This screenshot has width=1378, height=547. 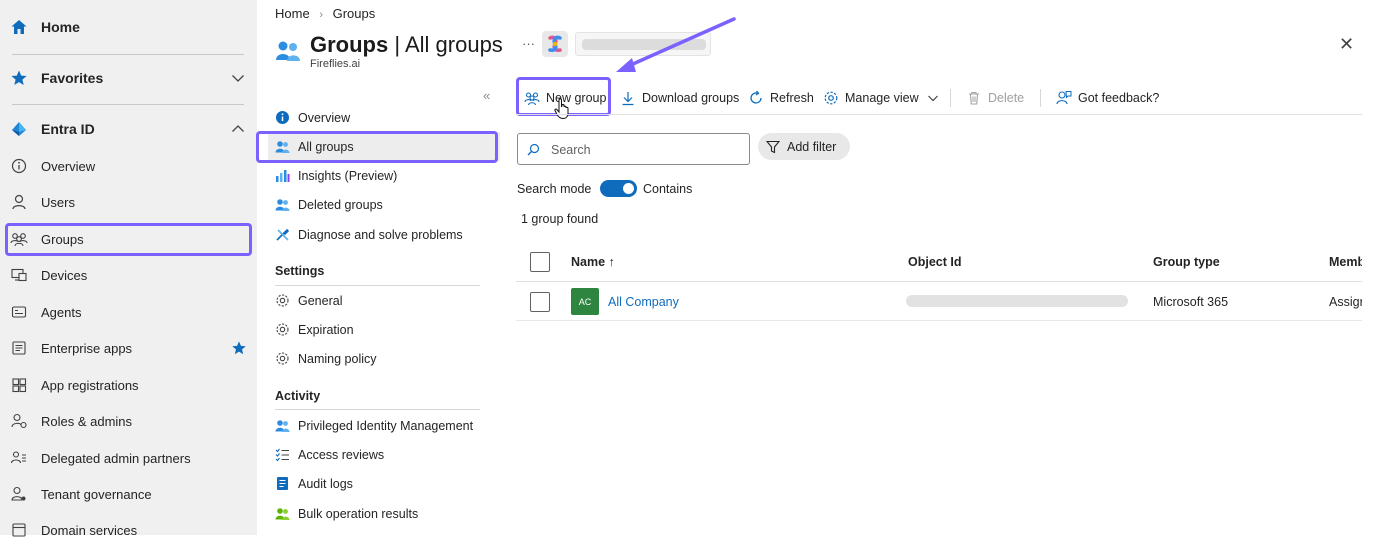 What do you see at coordinates (282, 300) in the screenshot?
I see `gear-icon` at bounding box center [282, 300].